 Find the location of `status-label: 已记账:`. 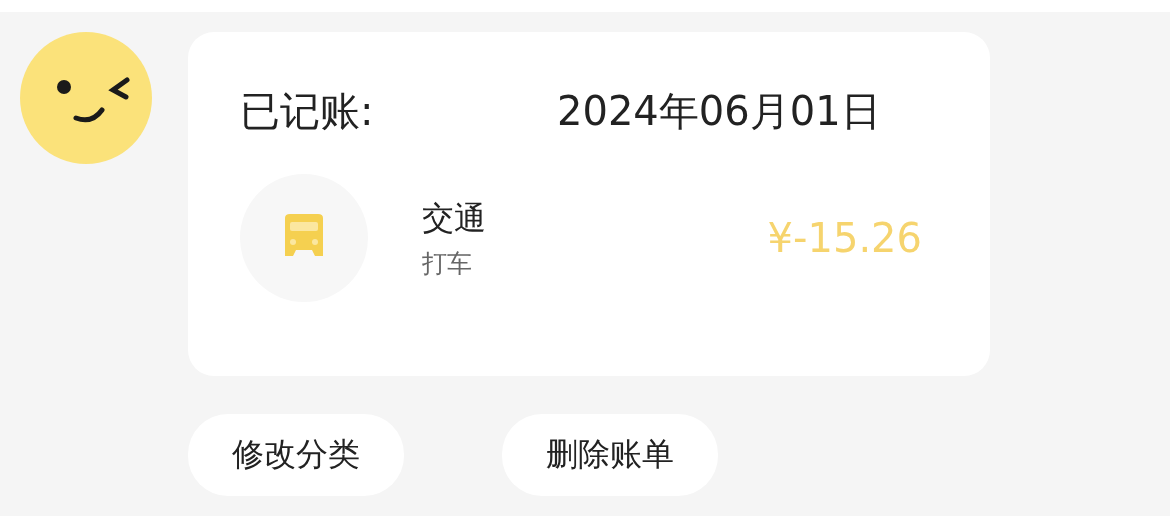

status-label: 已记账: is located at coordinates (307, 111).